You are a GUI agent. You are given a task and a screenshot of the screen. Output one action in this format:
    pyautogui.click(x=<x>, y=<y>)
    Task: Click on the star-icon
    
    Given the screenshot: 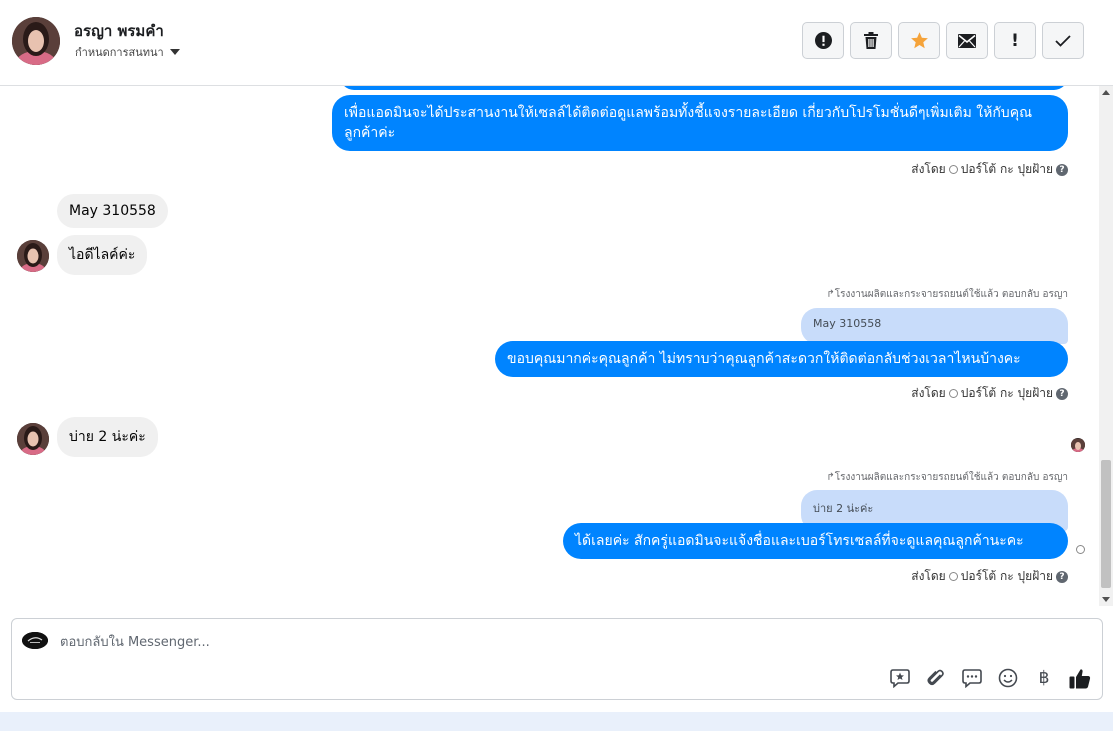 What is the action you would take?
    pyautogui.click(x=919, y=40)
    